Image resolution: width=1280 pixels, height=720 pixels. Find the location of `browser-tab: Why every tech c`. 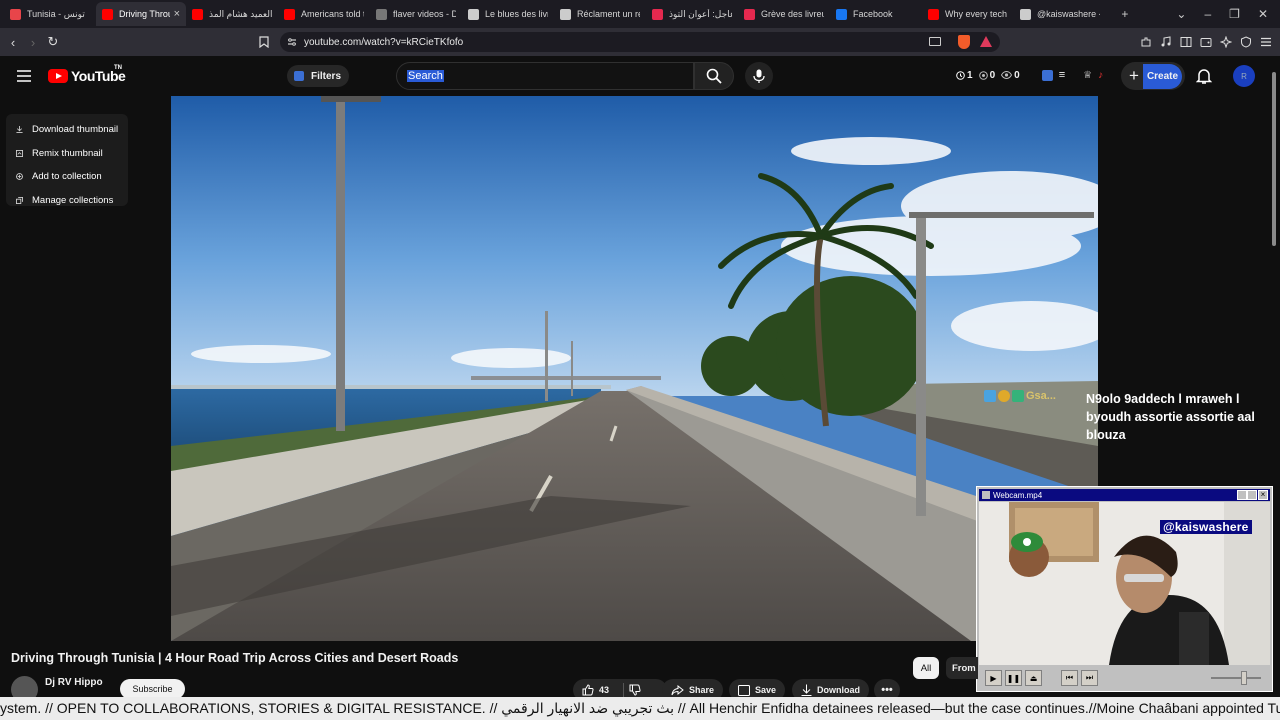

browser-tab: Why every tech c is located at coordinates (968, 14).